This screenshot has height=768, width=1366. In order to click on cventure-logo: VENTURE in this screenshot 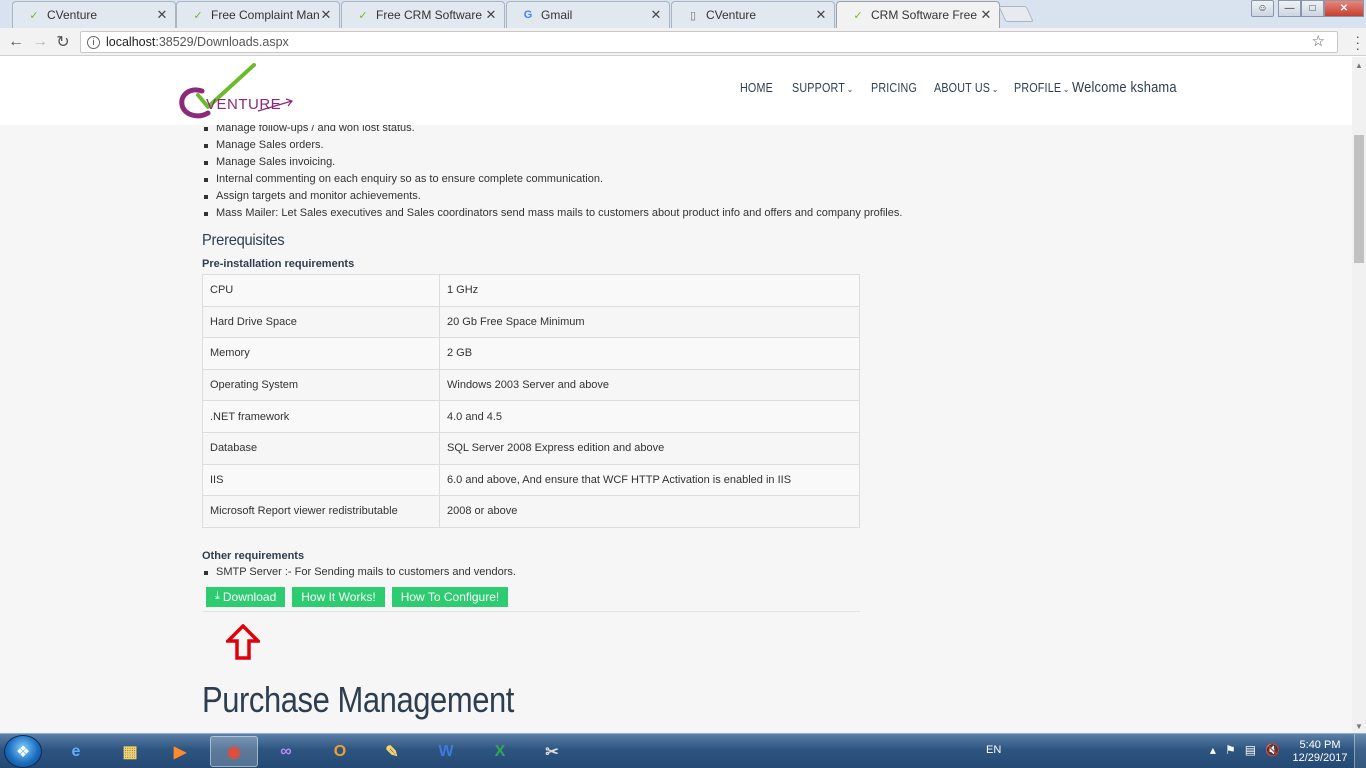, I will do `click(237, 91)`.